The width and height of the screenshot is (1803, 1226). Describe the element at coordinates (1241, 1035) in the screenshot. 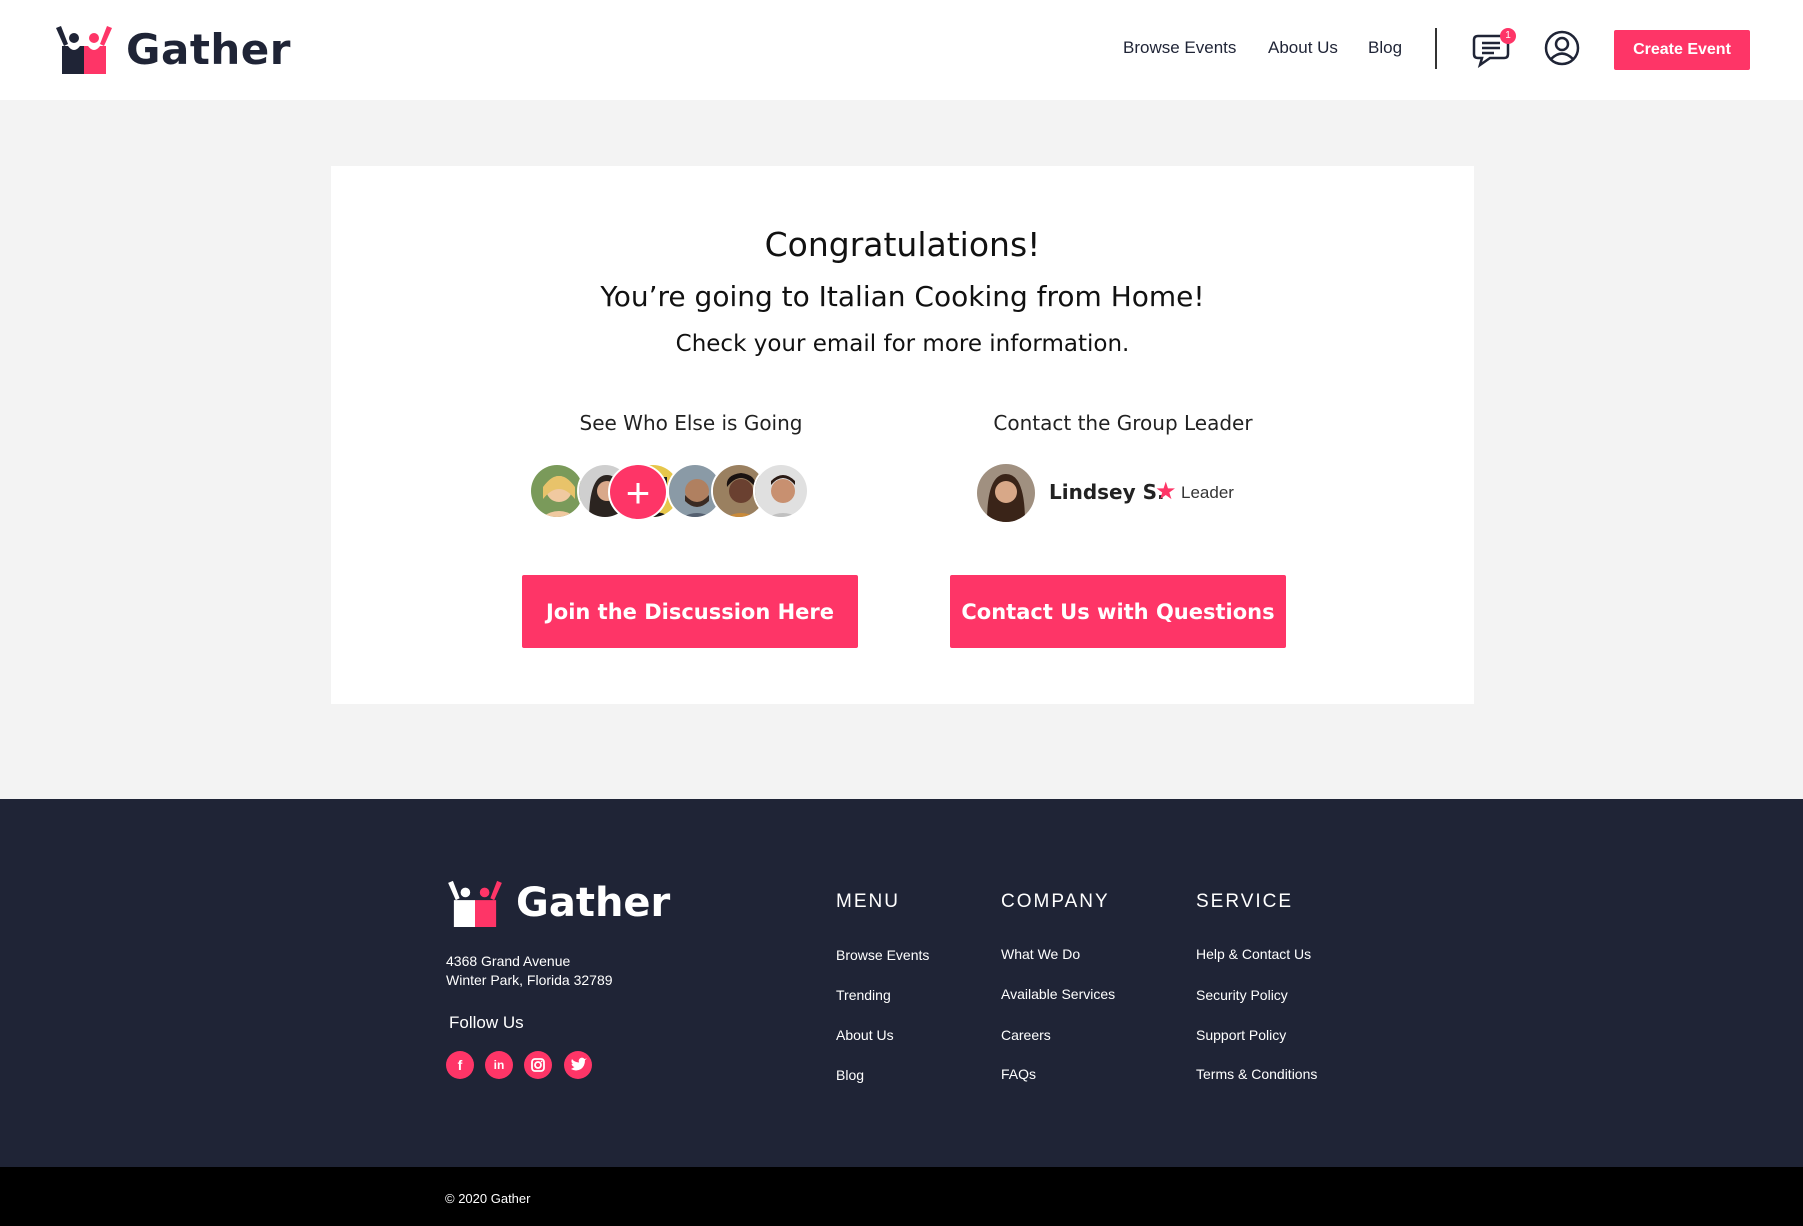

I see `footer-link-support-policy: Support Policy` at that location.